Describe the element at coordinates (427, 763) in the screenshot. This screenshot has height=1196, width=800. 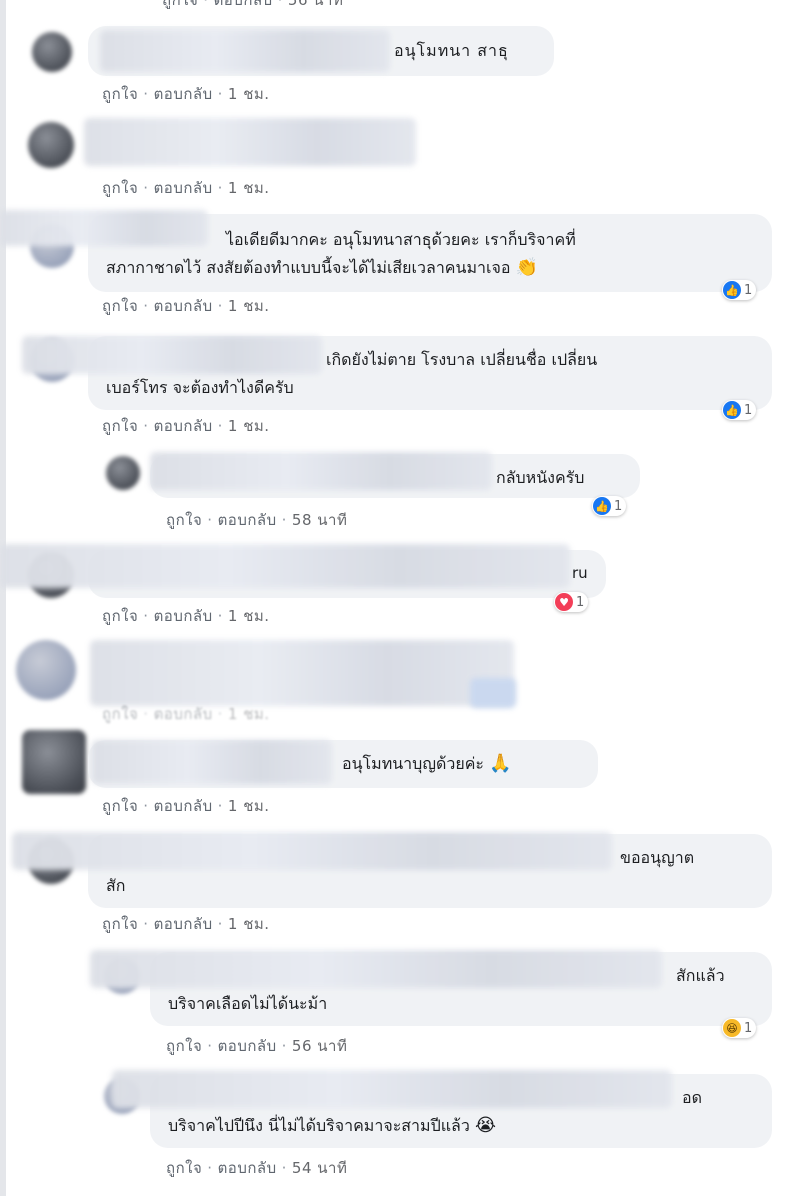
I see `comment-text: อนุโมทนาบุญด้วยค่ะ 🙏` at that location.